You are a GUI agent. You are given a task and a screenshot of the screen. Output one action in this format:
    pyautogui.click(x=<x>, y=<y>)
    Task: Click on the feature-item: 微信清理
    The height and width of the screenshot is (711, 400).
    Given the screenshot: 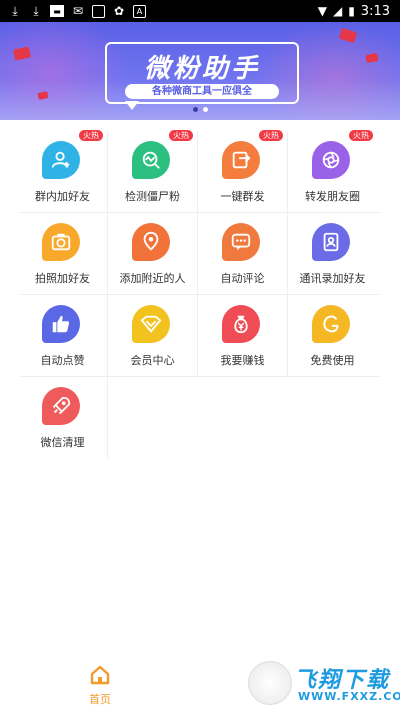 What is the action you would take?
    pyautogui.click(x=62, y=417)
    